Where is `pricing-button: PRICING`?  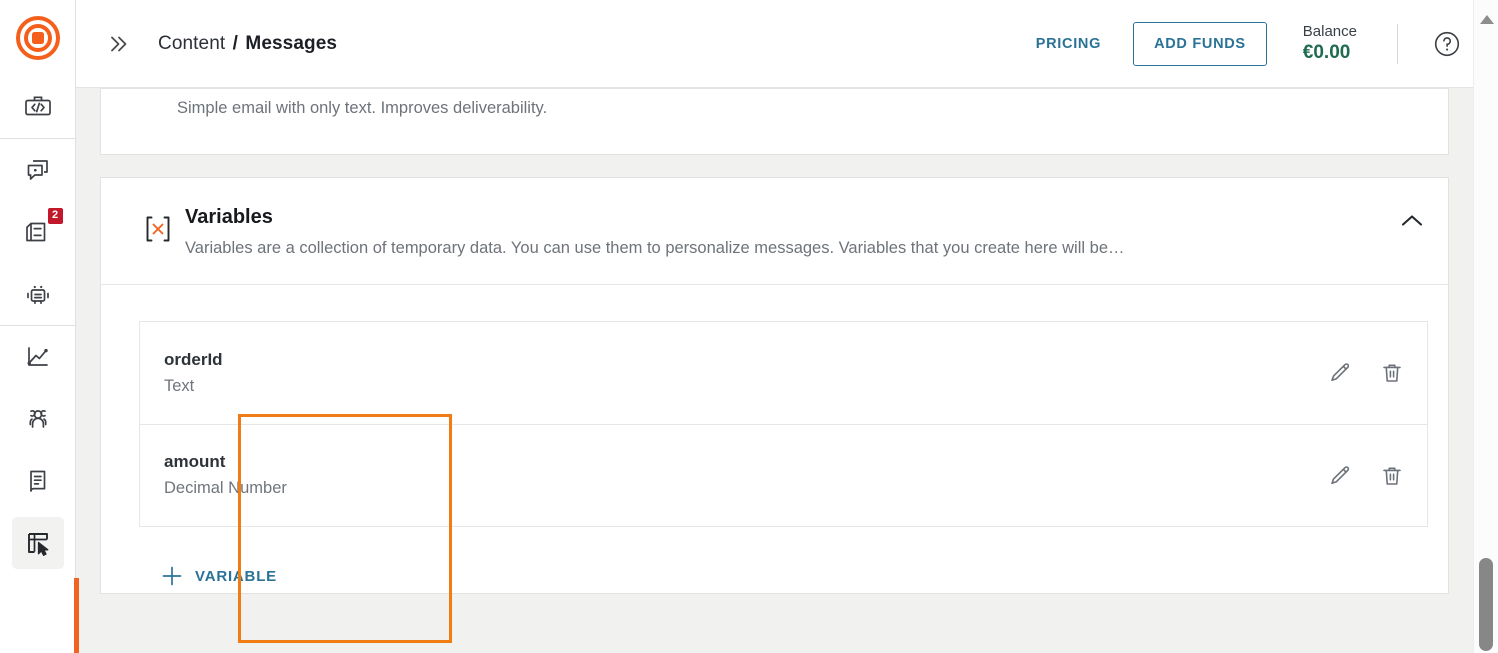 pricing-button: PRICING is located at coordinates (1068, 44).